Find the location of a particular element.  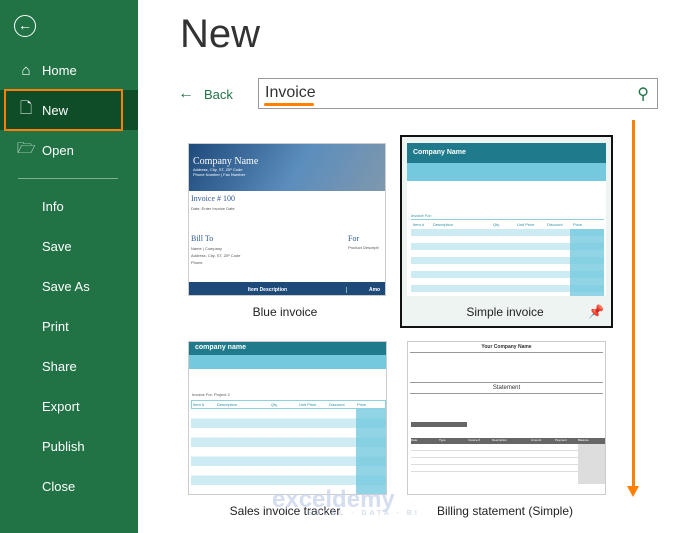

sidebar-item-home: ⌂ Home is located at coordinates (69, 70).